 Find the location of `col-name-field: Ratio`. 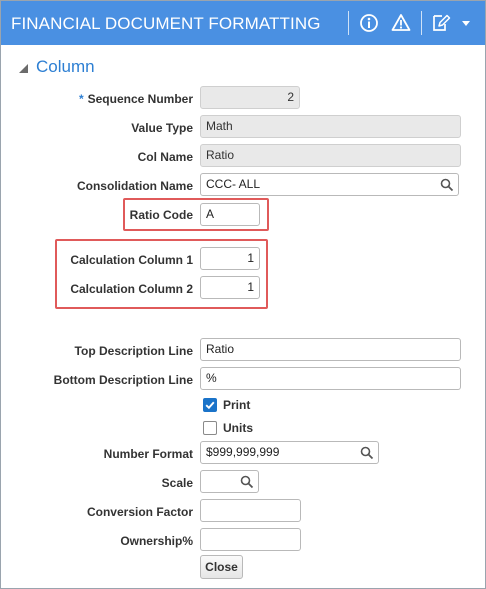

col-name-field: Ratio is located at coordinates (330, 155).